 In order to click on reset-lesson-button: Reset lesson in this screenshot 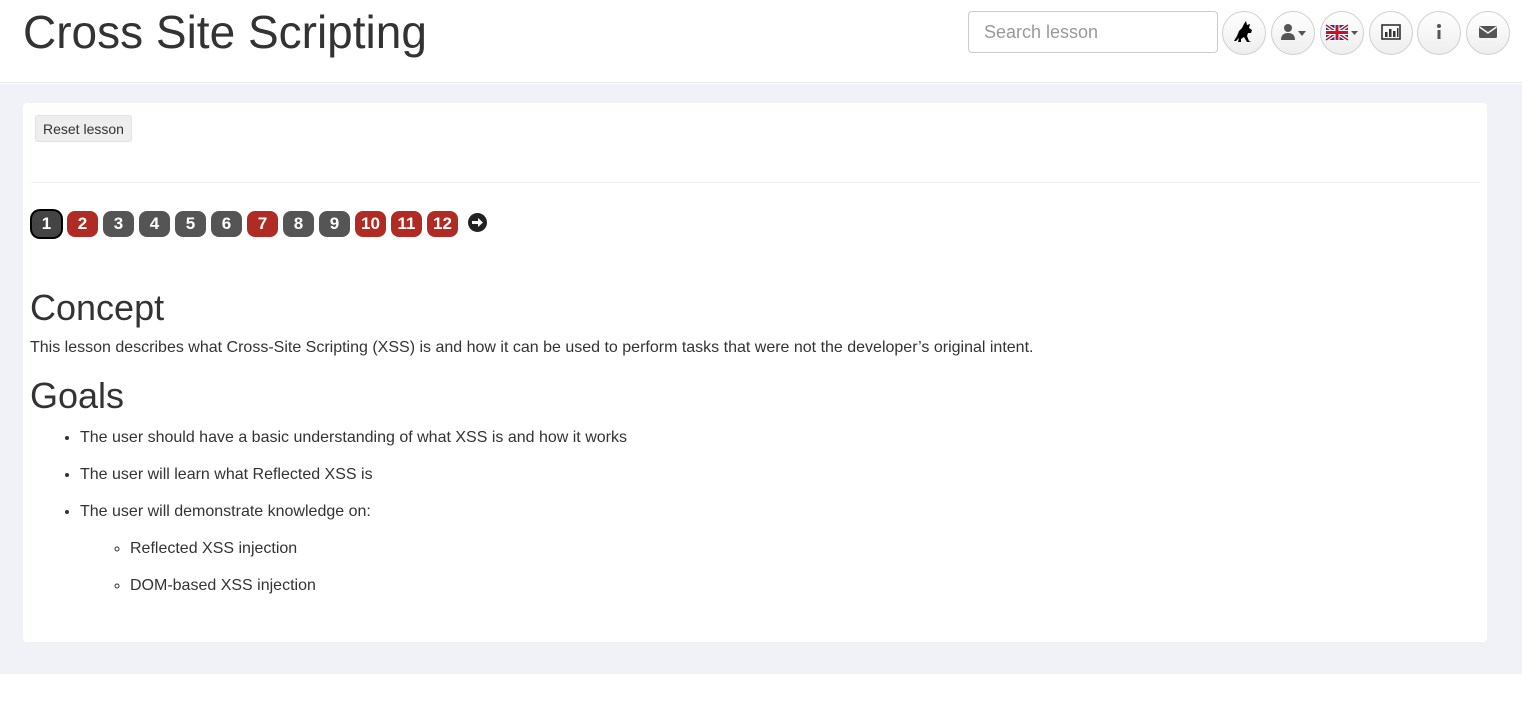, I will do `click(83, 128)`.